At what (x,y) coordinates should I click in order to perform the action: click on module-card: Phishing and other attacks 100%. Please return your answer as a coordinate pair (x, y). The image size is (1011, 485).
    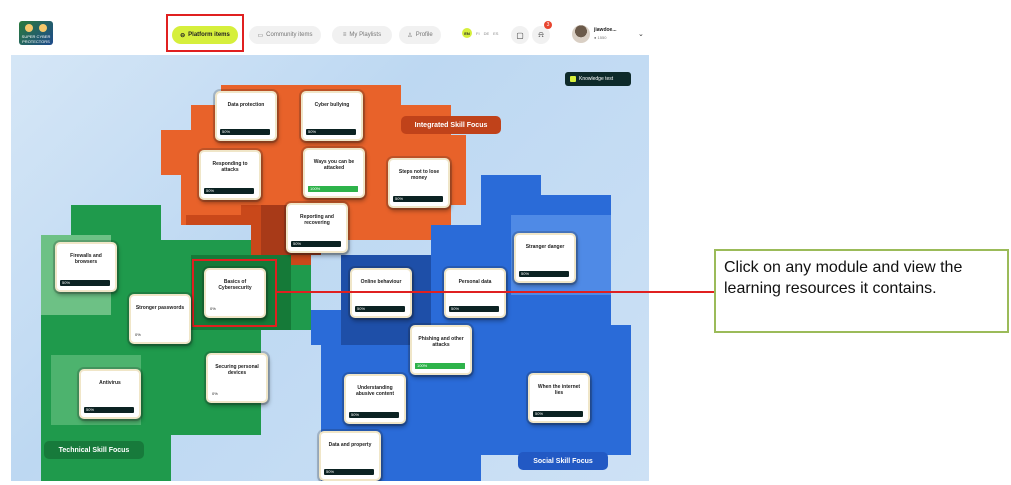
    Looking at the image, I should click on (441, 350).